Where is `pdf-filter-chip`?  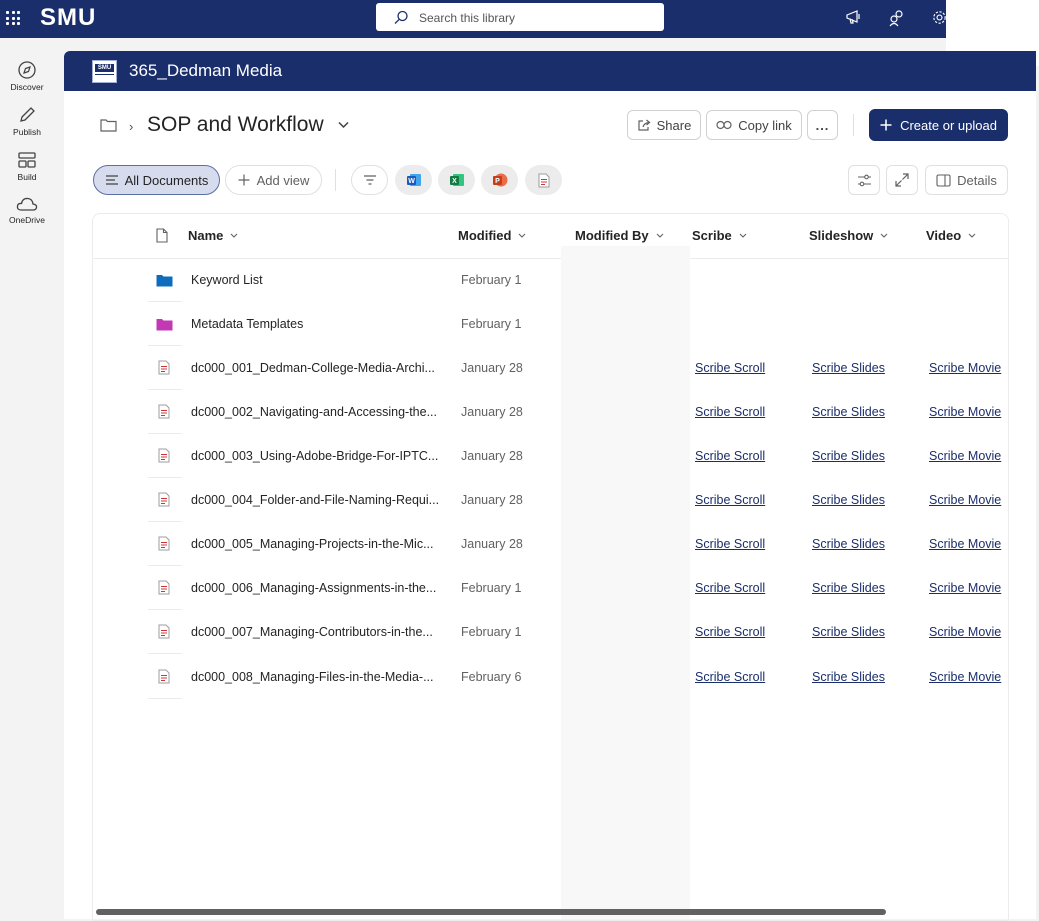 pdf-filter-chip is located at coordinates (543, 180).